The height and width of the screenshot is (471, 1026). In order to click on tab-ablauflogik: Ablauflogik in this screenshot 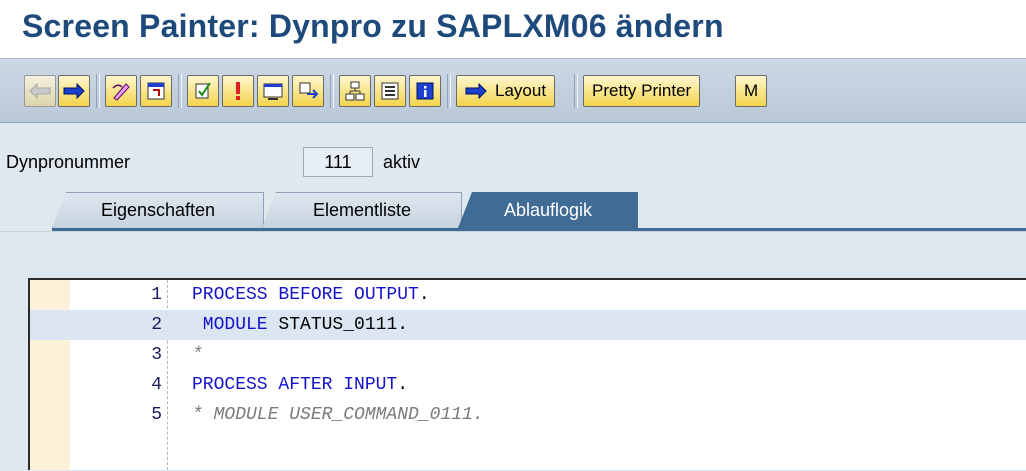, I will do `click(548, 210)`.